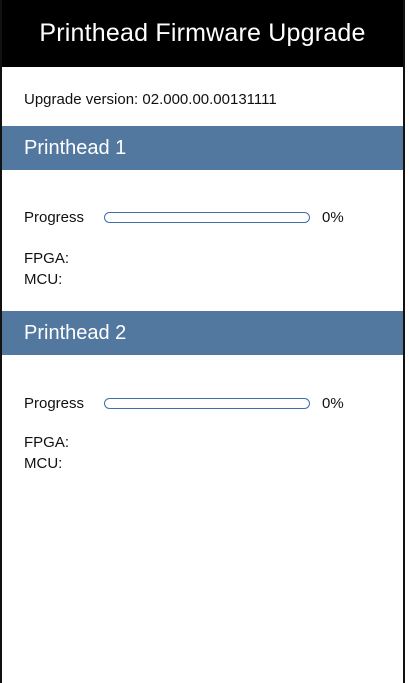 This screenshot has height=683, width=409. I want to click on printhead-2-mcu-label: MCU:, so click(43, 463).